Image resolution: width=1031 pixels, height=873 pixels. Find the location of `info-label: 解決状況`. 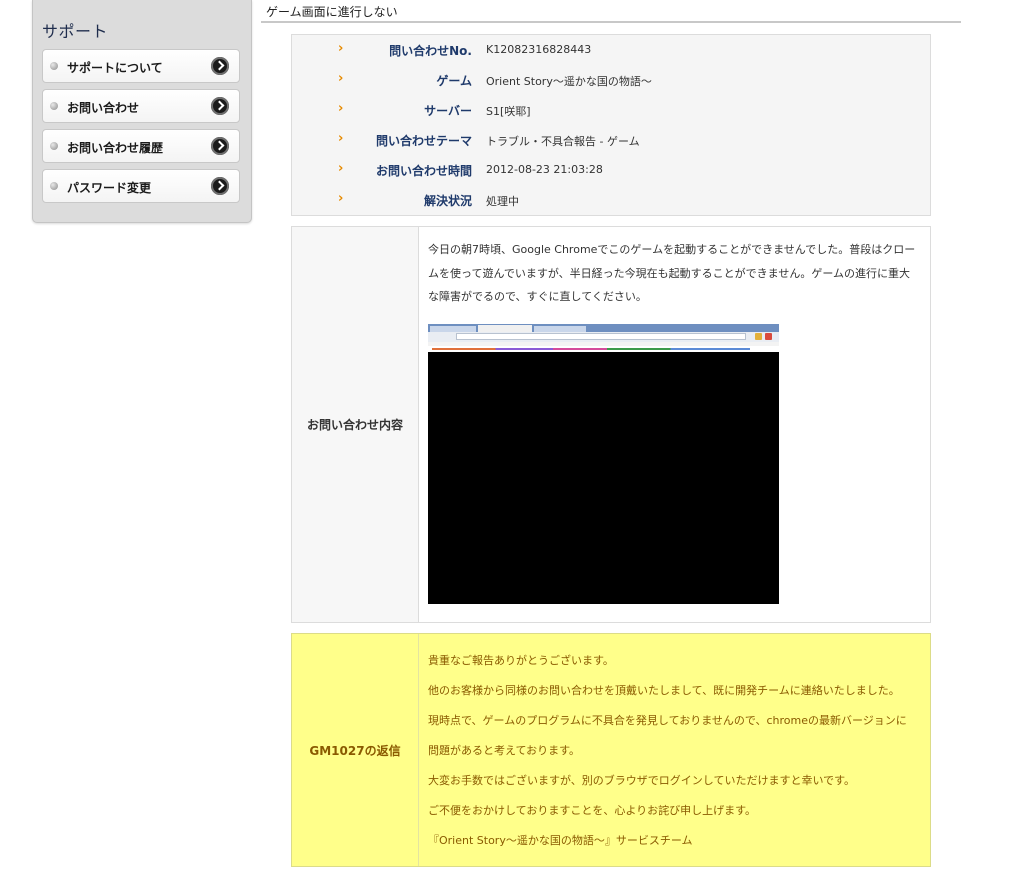

info-label: 解決状況 is located at coordinates (447, 201).